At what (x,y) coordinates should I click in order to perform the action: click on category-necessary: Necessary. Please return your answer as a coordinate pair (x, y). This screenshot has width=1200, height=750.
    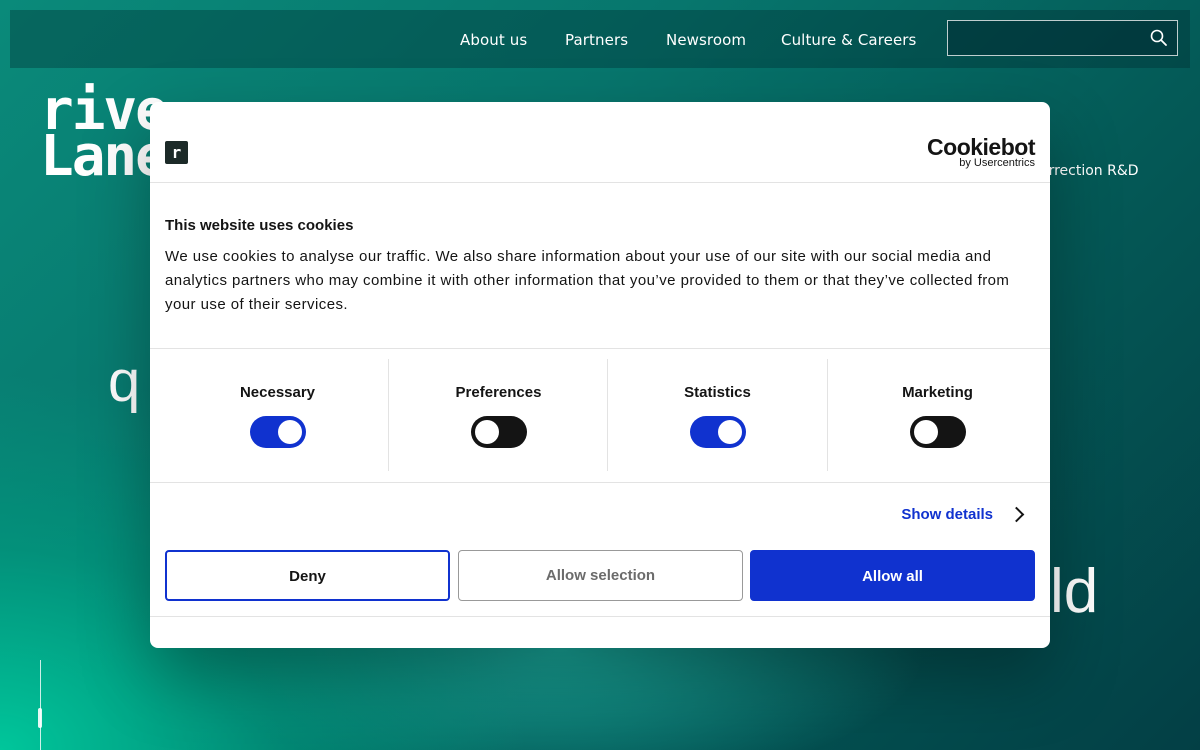
    Looking at the image, I should click on (277, 415).